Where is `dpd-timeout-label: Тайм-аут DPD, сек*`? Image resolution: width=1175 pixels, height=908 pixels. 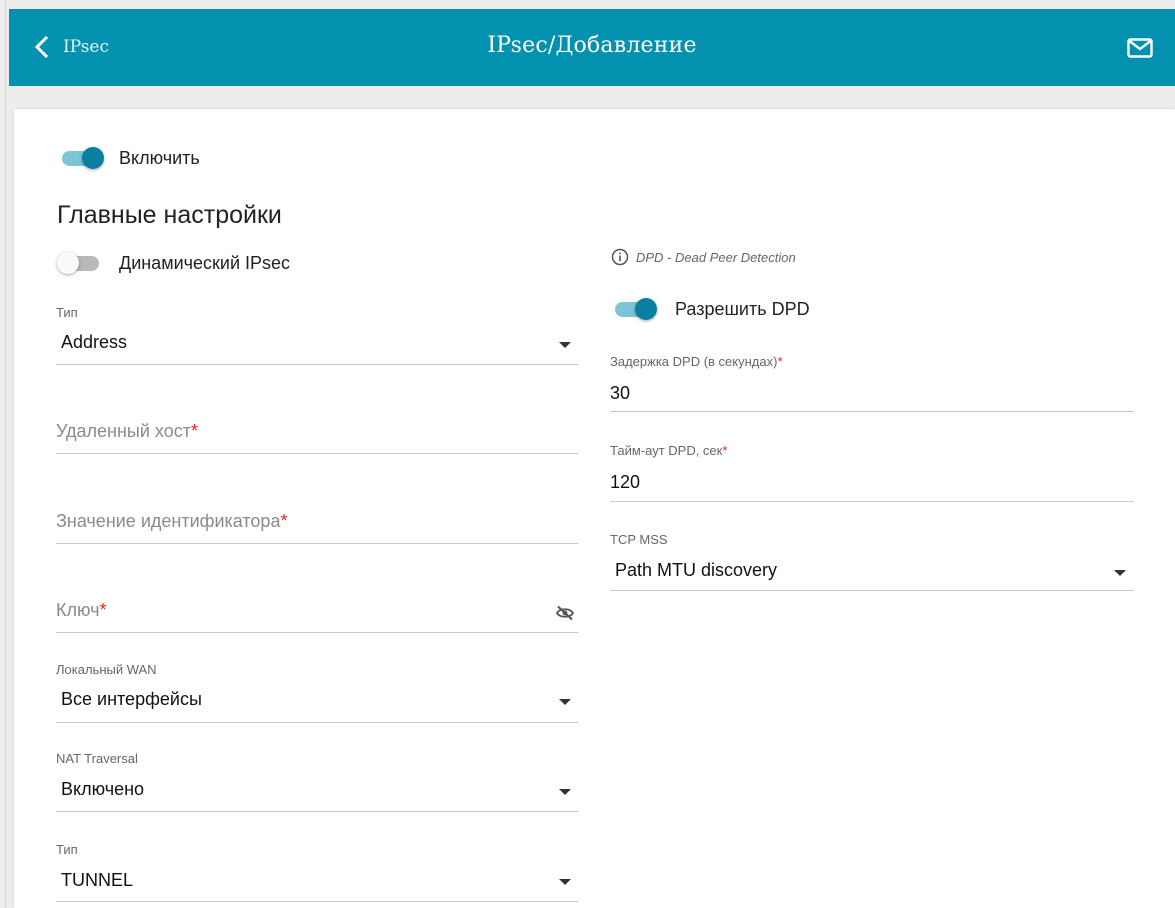 dpd-timeout-label: Тайм-аут DPD, сек* is located at coordinates (668, 450).